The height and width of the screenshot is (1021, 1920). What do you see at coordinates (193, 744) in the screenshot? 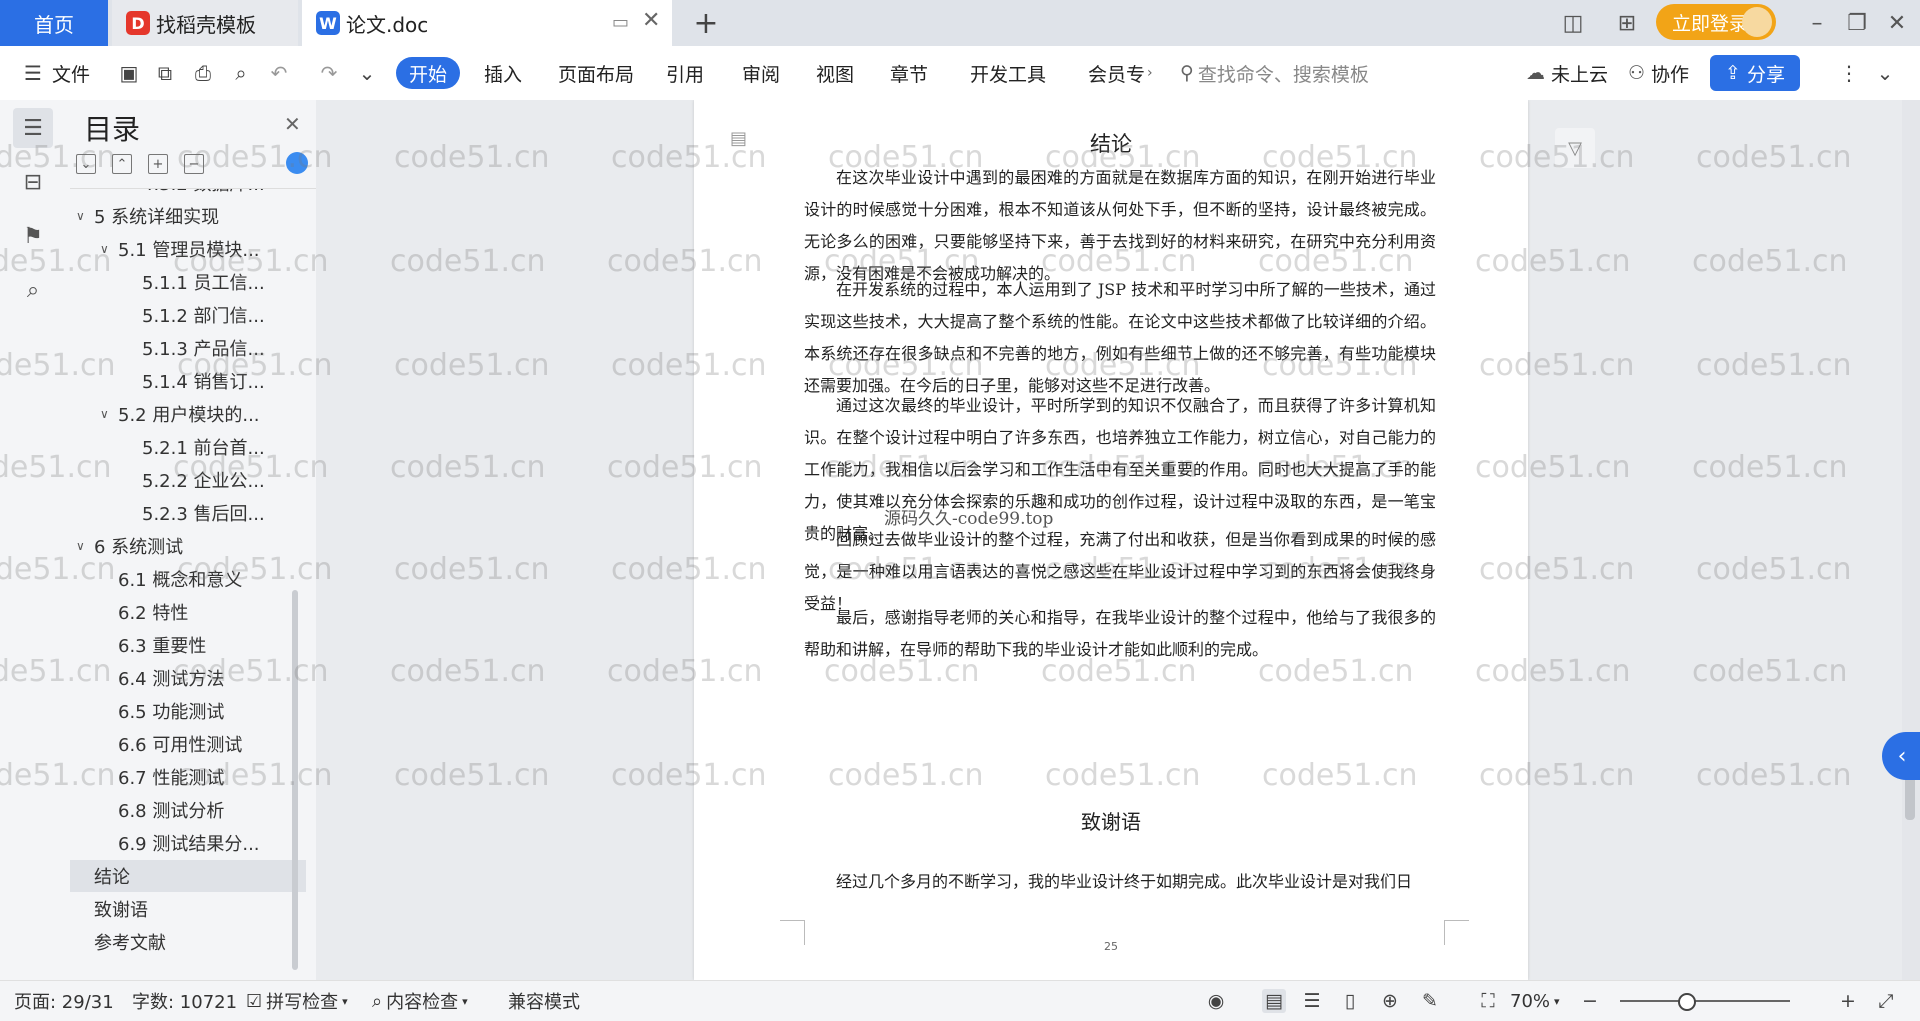
I see `toc-item: 6.6 可用性测试` at bounding box center [193, 744].